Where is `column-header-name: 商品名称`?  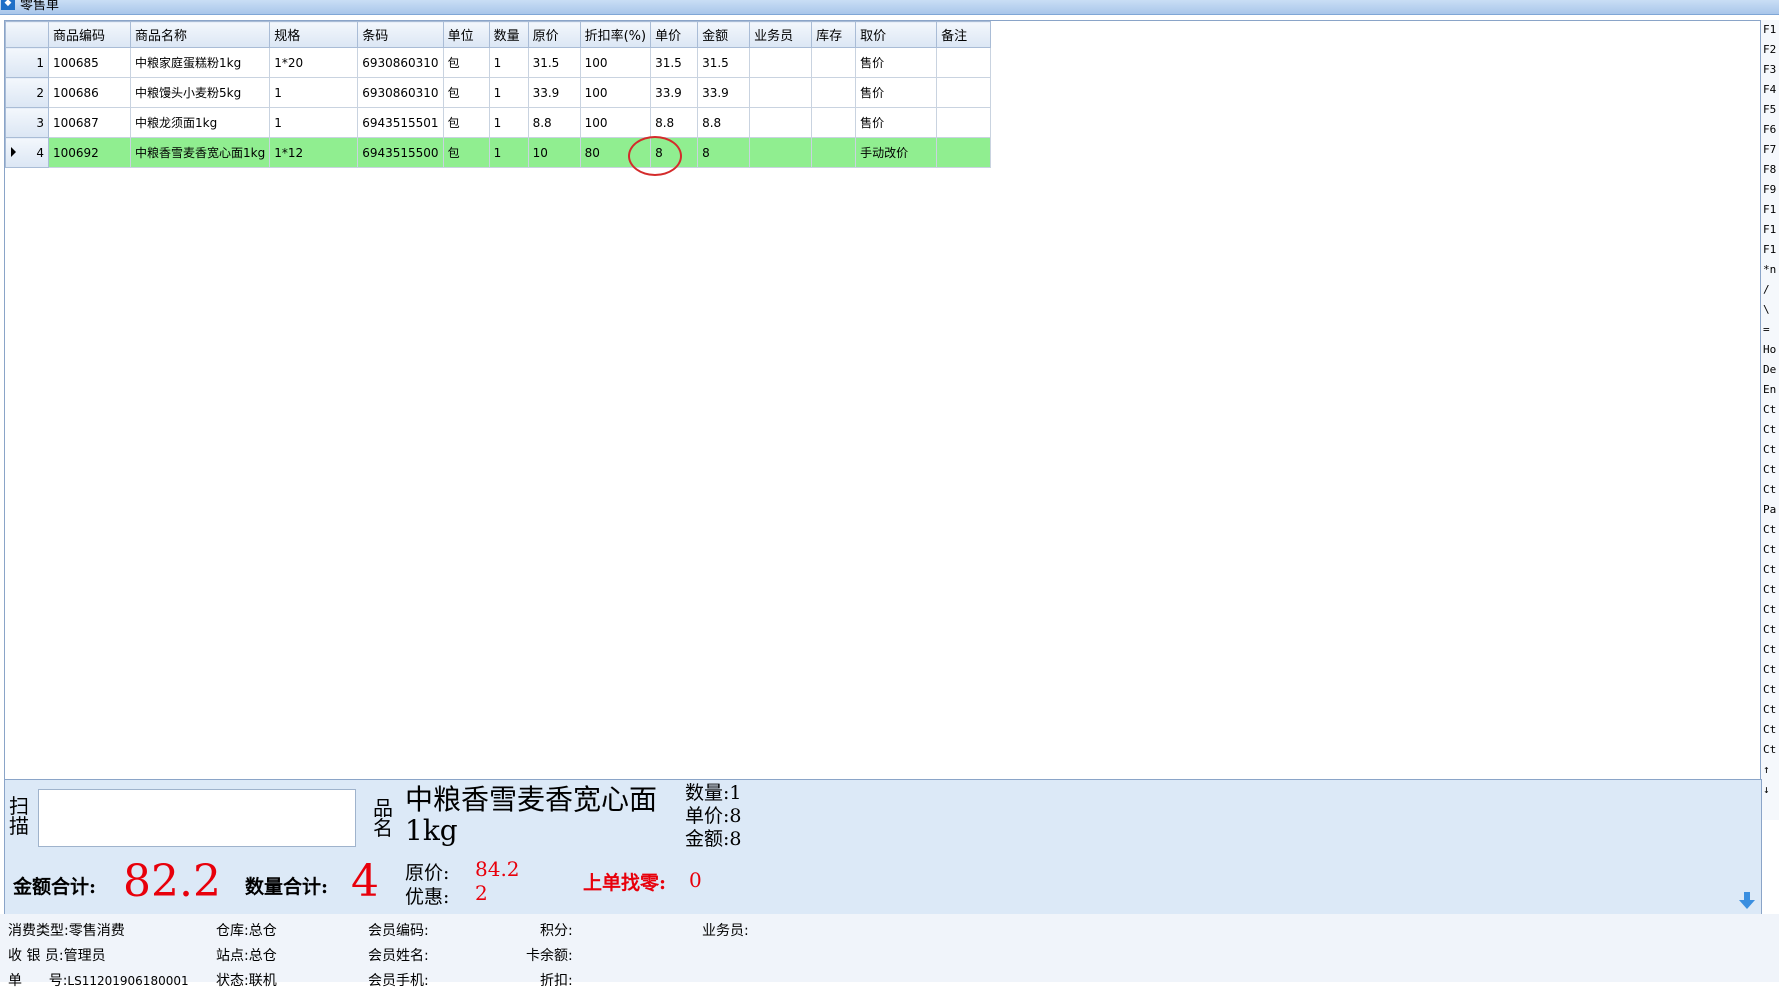 column-header-name: 商品名称 is located at coordinates (200, 34).